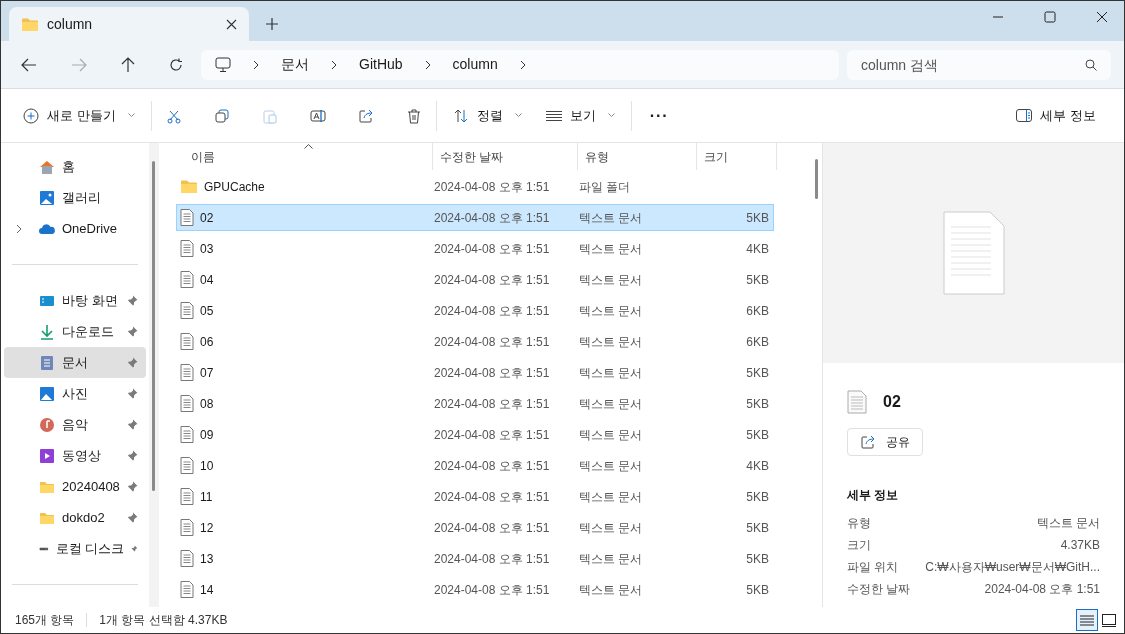  What do you see at coordinates (207, 559) in the screenshot?
I see `file-name: 13` at bounding box center [207, 559].